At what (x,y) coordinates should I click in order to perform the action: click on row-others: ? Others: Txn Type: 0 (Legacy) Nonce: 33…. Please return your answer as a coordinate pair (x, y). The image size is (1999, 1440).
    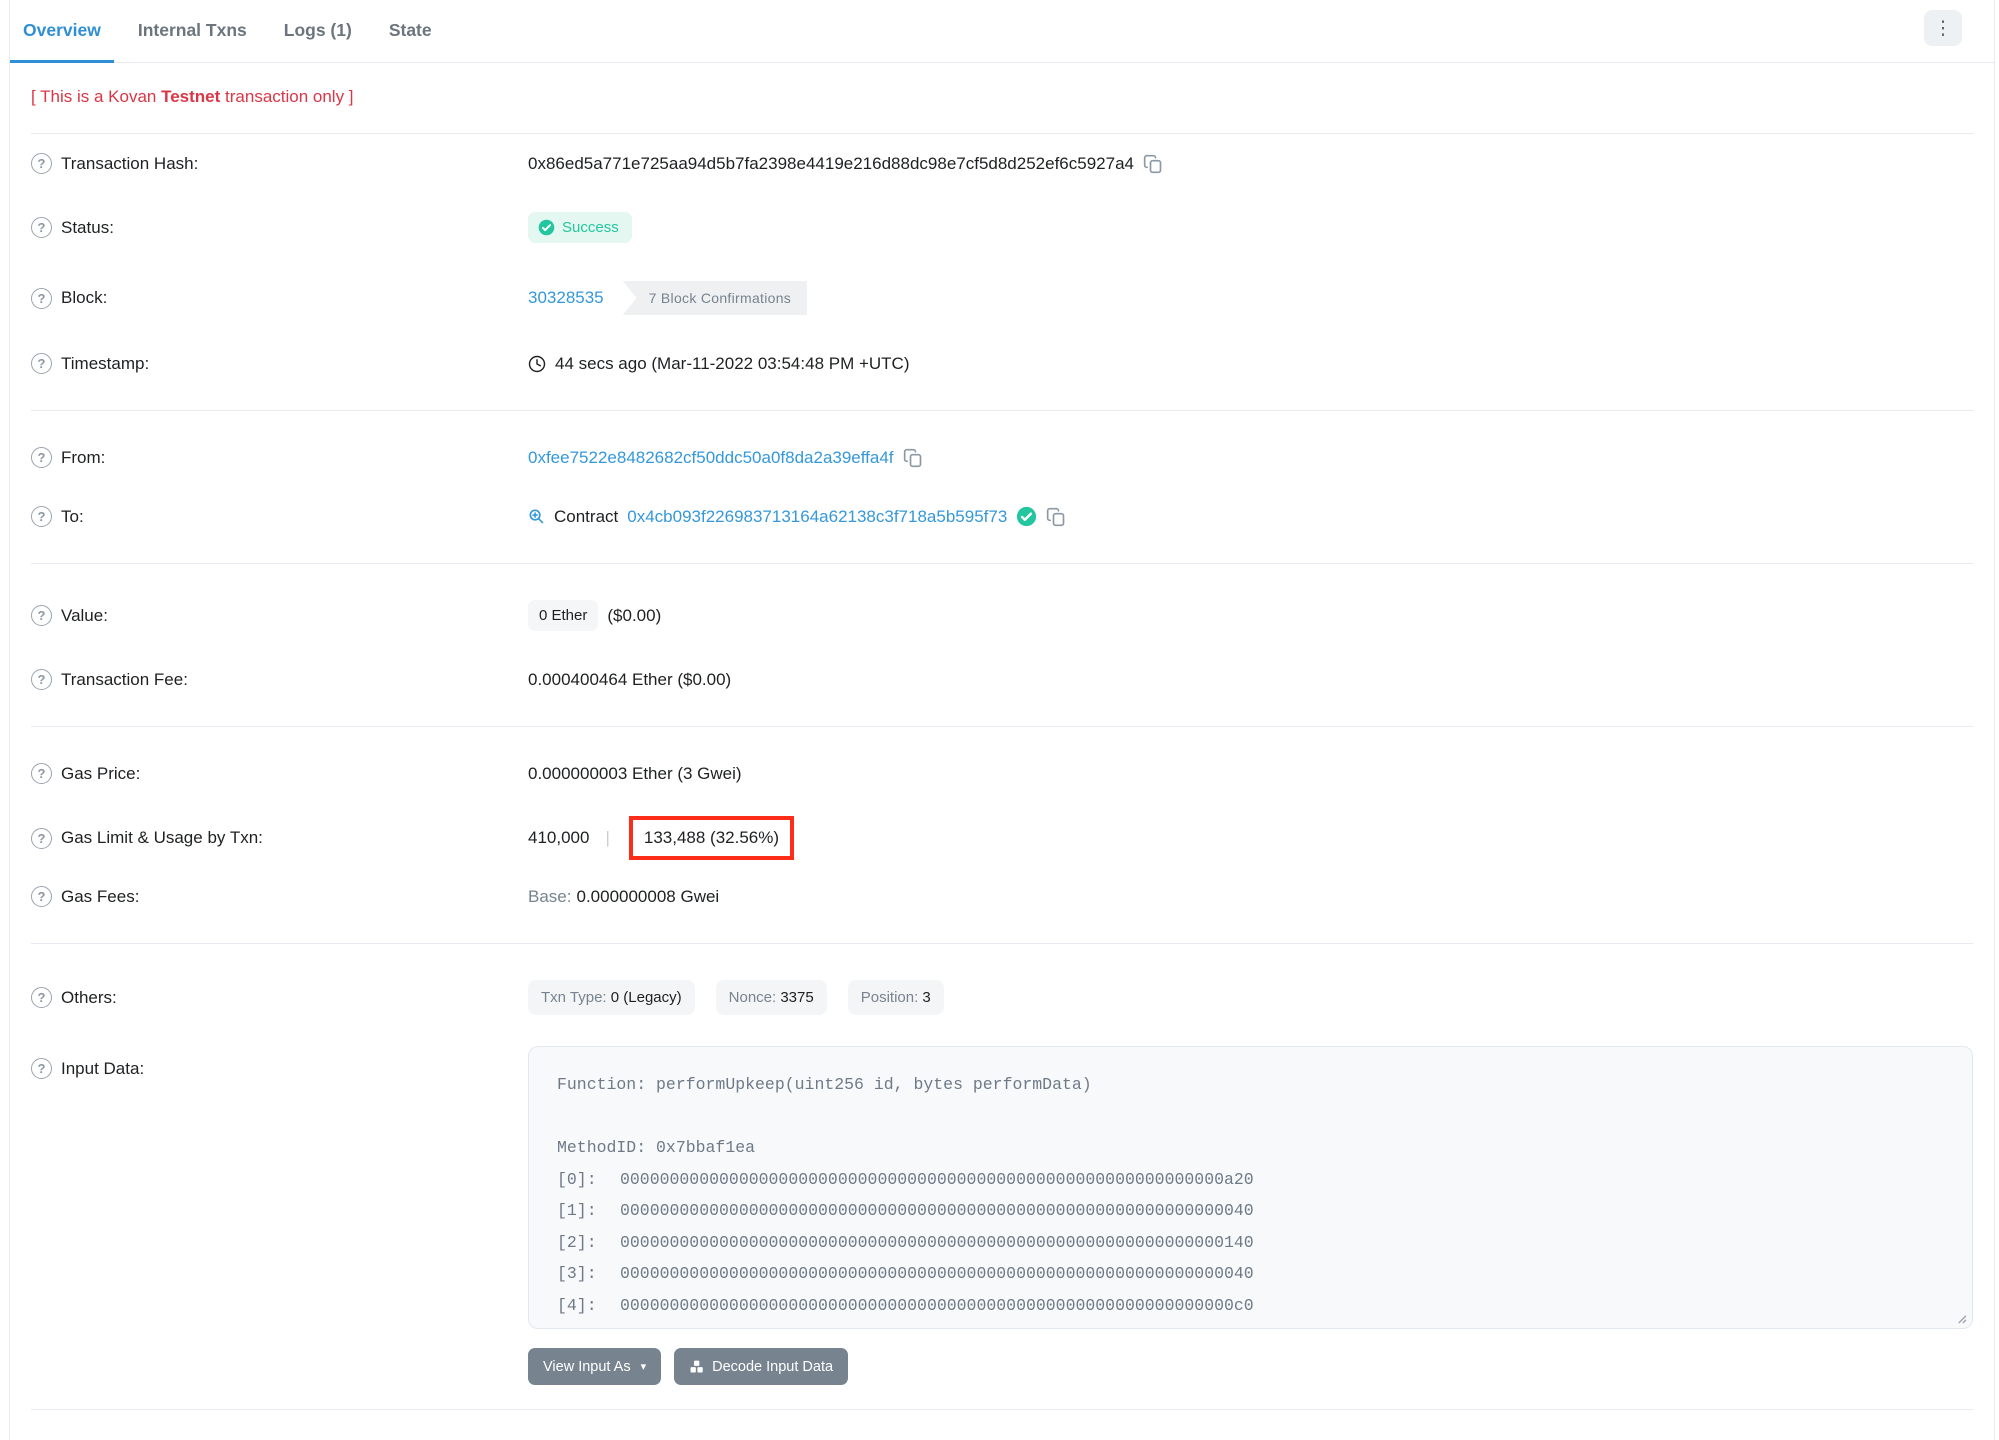
    Looking at the image, I should click on (1002, 997).